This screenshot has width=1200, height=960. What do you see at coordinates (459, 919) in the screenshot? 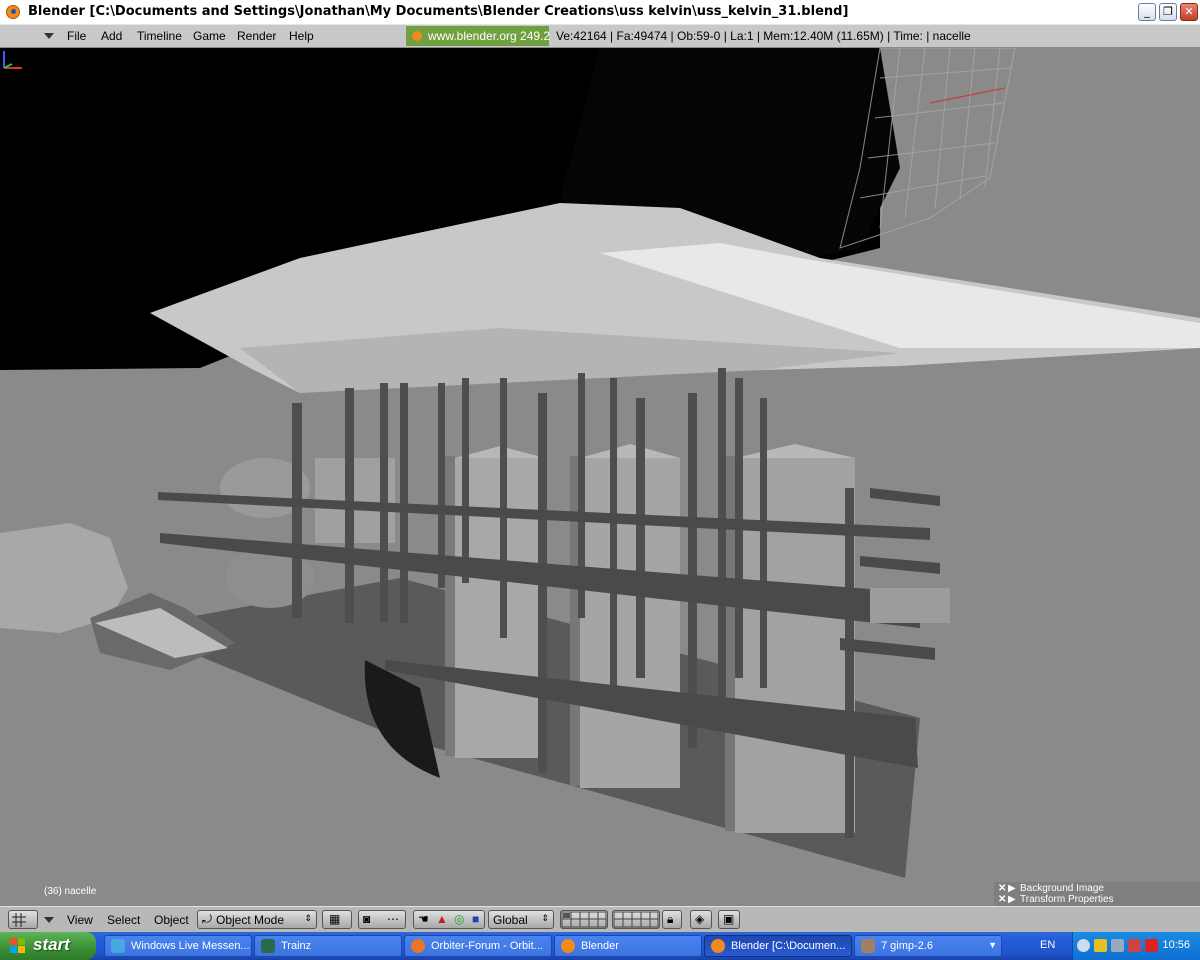
I see `rotate-icon: ◎` at bounding box center [459, 919].